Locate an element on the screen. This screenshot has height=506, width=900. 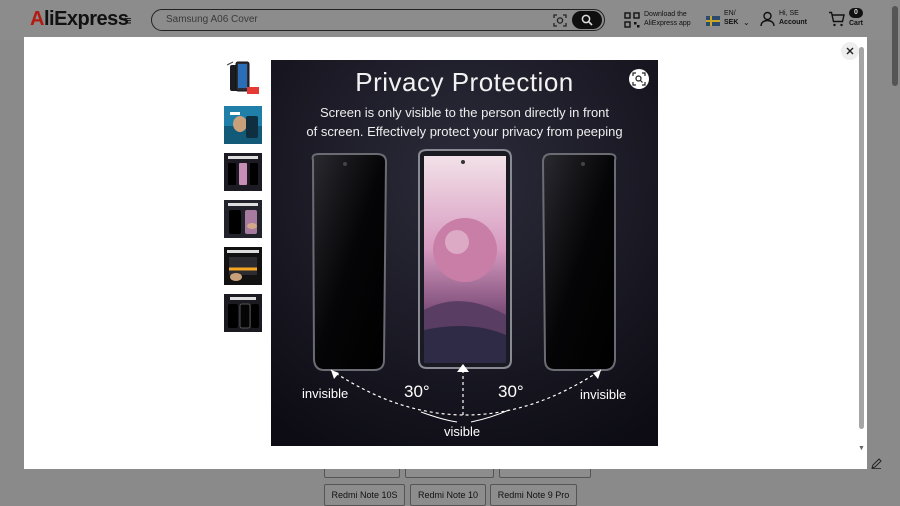
search-bar is located at coordinates (378, 20).